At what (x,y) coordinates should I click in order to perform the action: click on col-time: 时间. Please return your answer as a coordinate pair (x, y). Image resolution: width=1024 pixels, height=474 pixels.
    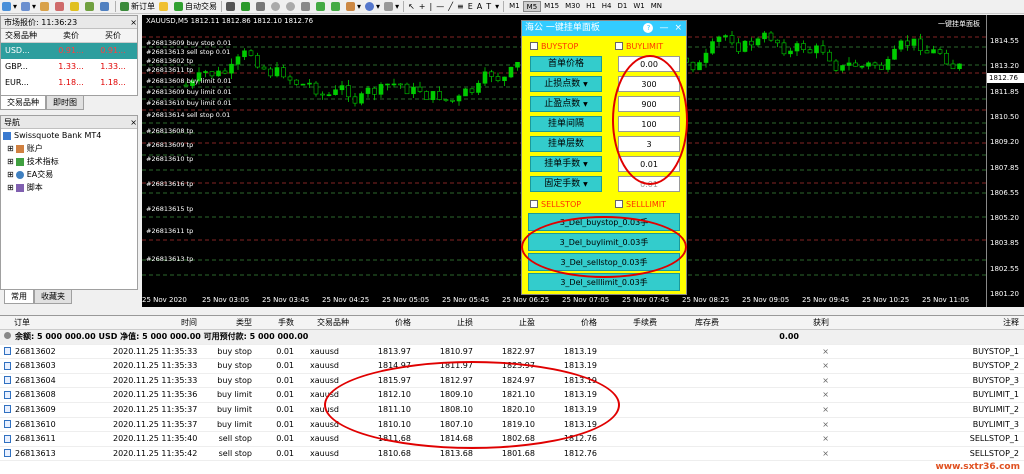
    Looking at the image, I should click on (155, 322).